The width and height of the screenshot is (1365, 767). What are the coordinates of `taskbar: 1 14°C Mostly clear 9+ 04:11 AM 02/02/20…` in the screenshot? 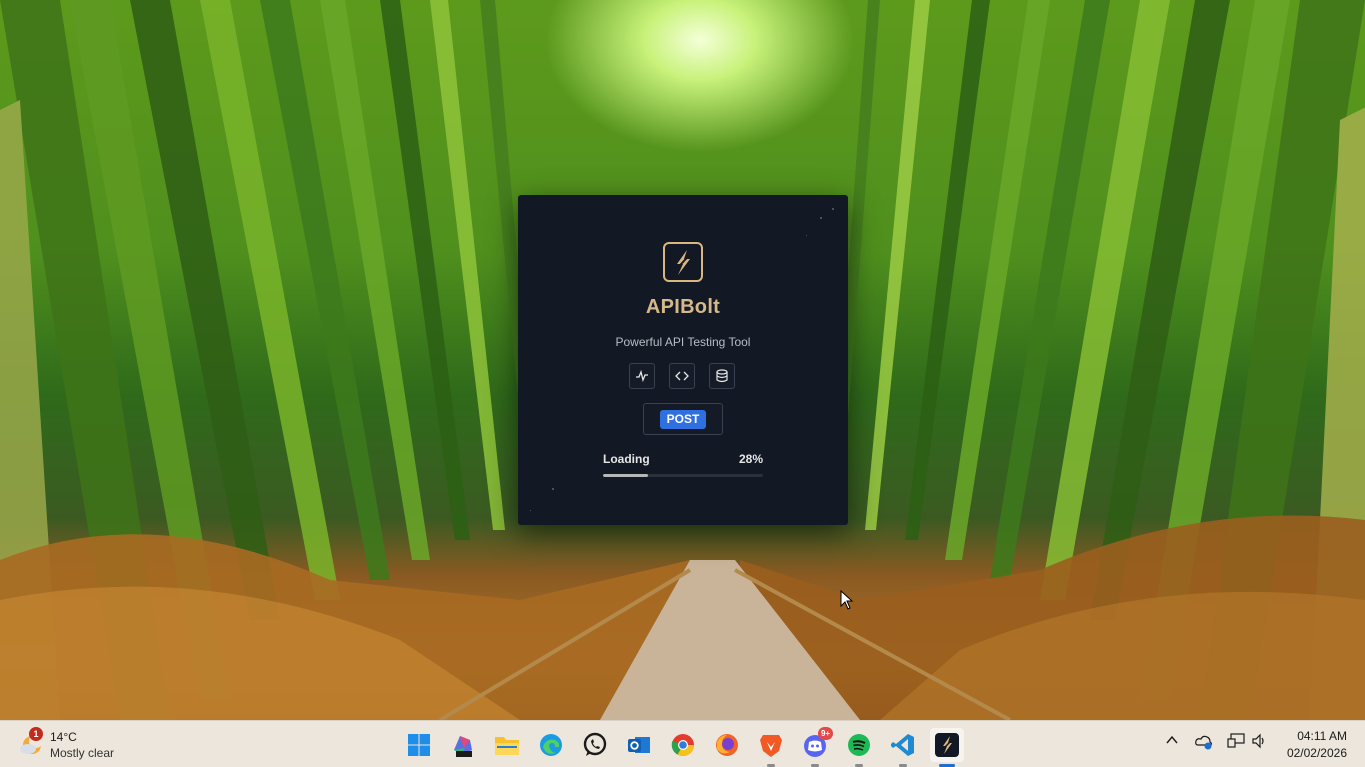 It's located at (682, 743).